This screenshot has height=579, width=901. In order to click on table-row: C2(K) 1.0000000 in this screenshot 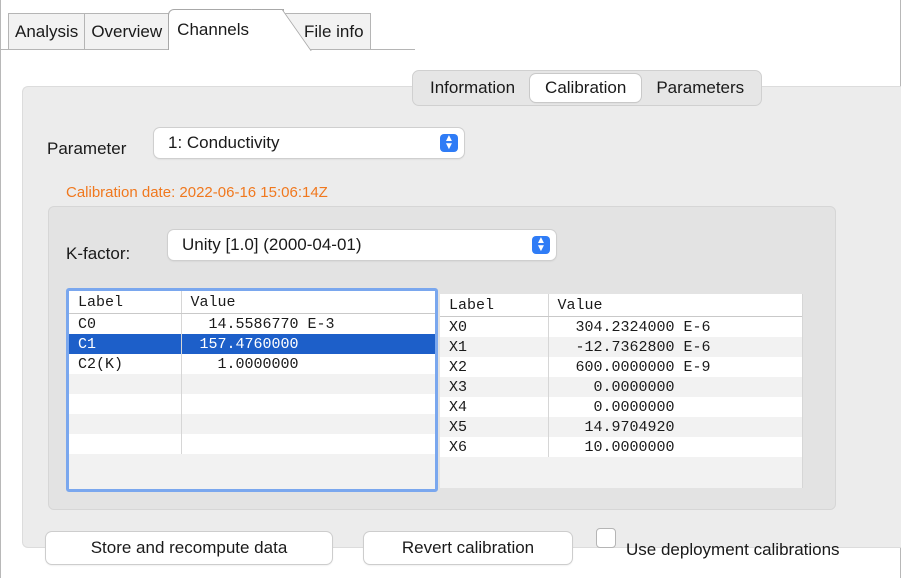, I will do `click(252, 364)`.